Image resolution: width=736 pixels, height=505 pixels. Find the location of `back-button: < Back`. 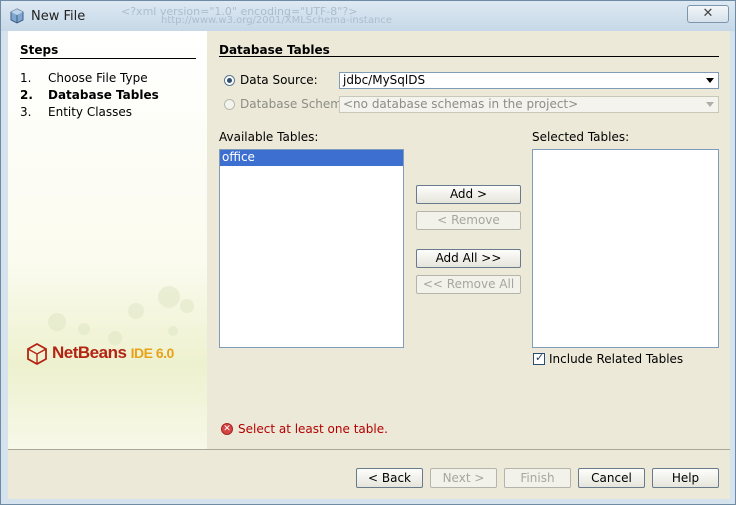

back-button: < Back is located at coordinates (389, 478).